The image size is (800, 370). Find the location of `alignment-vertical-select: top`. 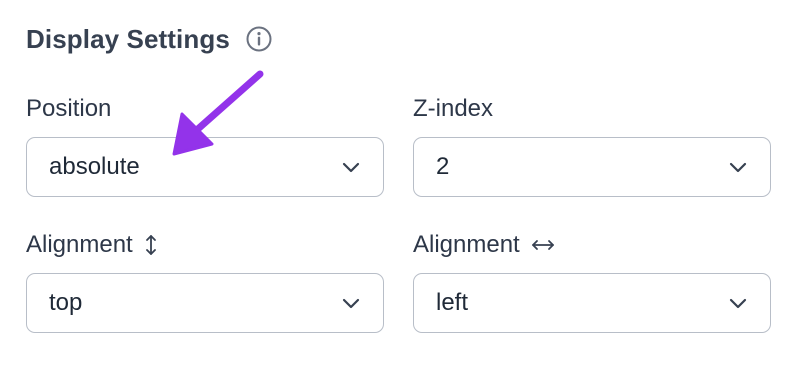

alignment-vertical-select: top is located at coordinates (205, 303).